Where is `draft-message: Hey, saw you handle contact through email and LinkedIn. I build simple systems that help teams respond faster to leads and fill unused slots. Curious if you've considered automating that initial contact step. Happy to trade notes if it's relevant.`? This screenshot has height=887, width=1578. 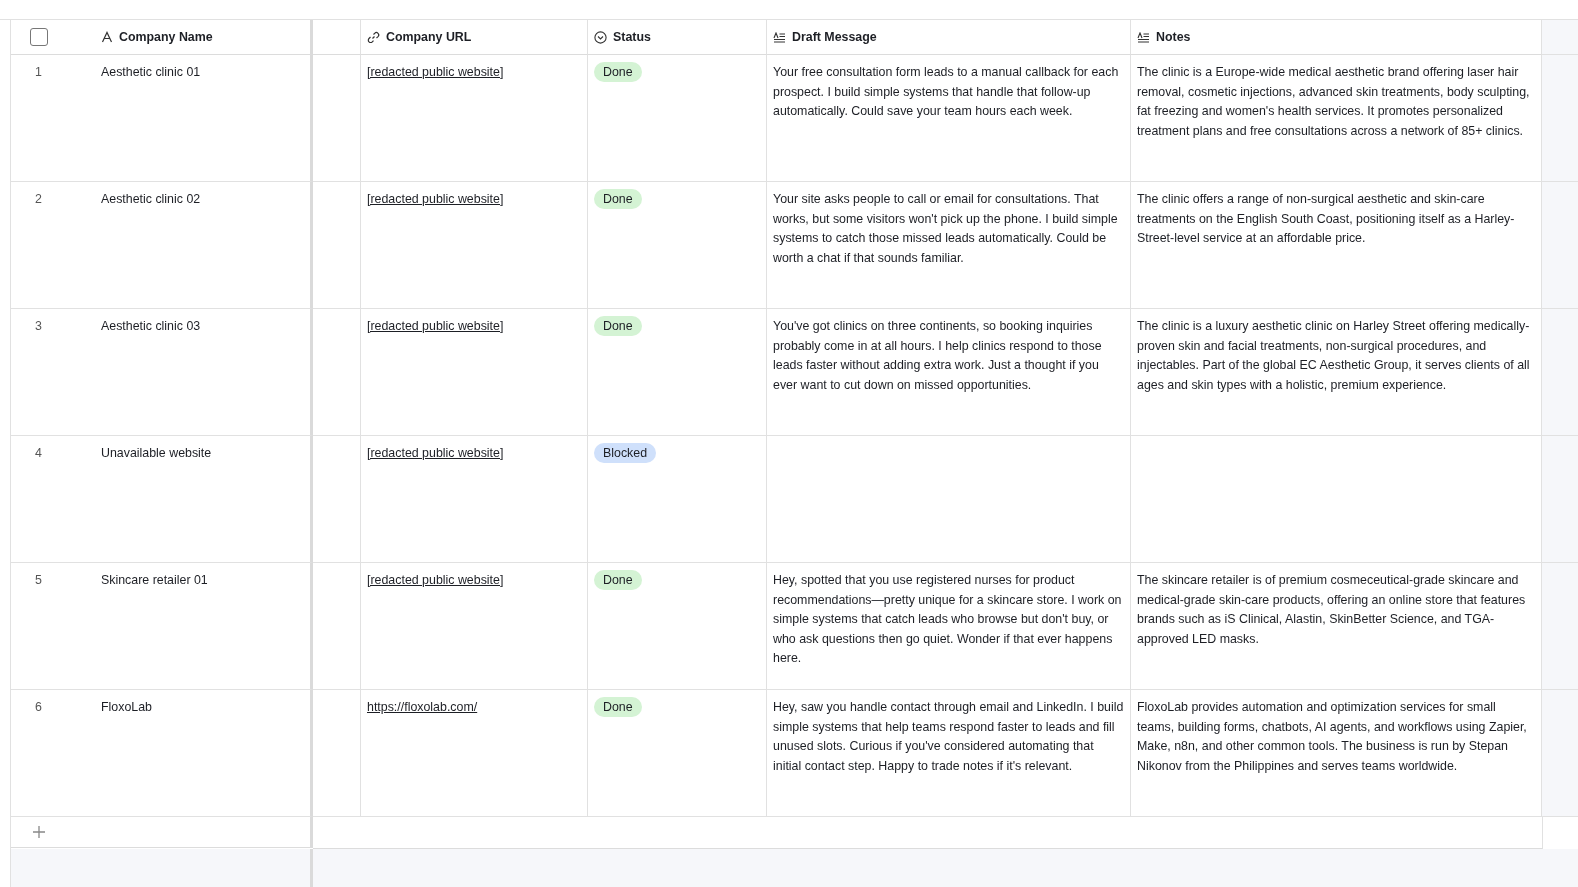 draft-message: Hey, saw you handle contact through email and LinkedIn. I build simple systems that help teams respond faster to leads and fill unused slots. Curious if you've considered automating that initial contact step. Happy to trade notes if it's relevant. is located at coordinates (948, 736).